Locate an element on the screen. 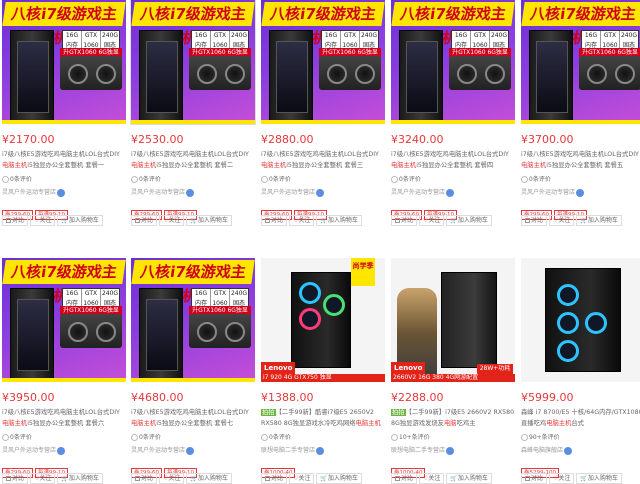  product-image: Lenovo 28W+功耗 2660V2 16G 380 4G网游配置 is located at coordinates (453, 320).